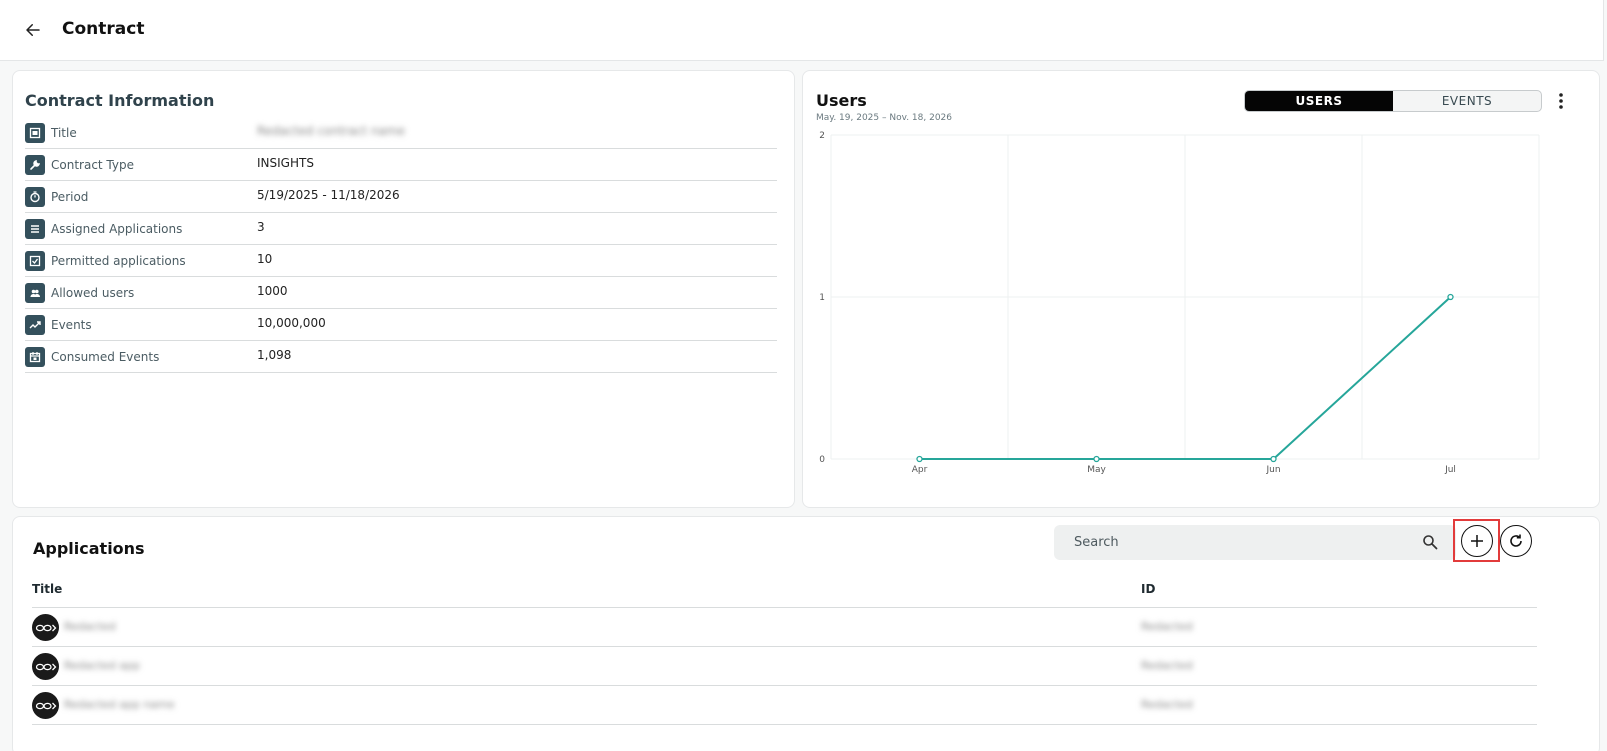 The width and height of the screenshot is (1607, 751). What do you see at coordinates (35, 356) in the screenshot?
I see `calendar-icon` at bounding box center [35, 356].